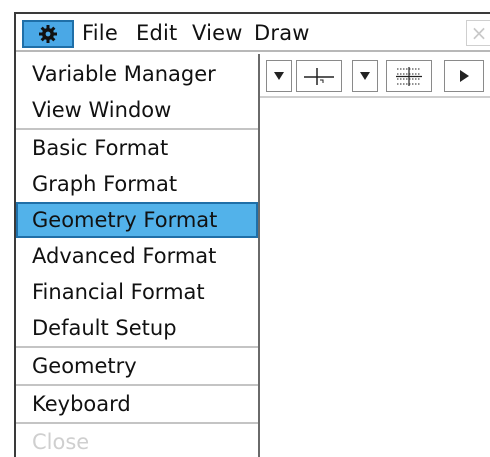 This screenshot has width=490, height=457. Describe the element at coordinates (137, 404) in the screenshot. I see `menu-item-keyboard: Keyboard` at that location.